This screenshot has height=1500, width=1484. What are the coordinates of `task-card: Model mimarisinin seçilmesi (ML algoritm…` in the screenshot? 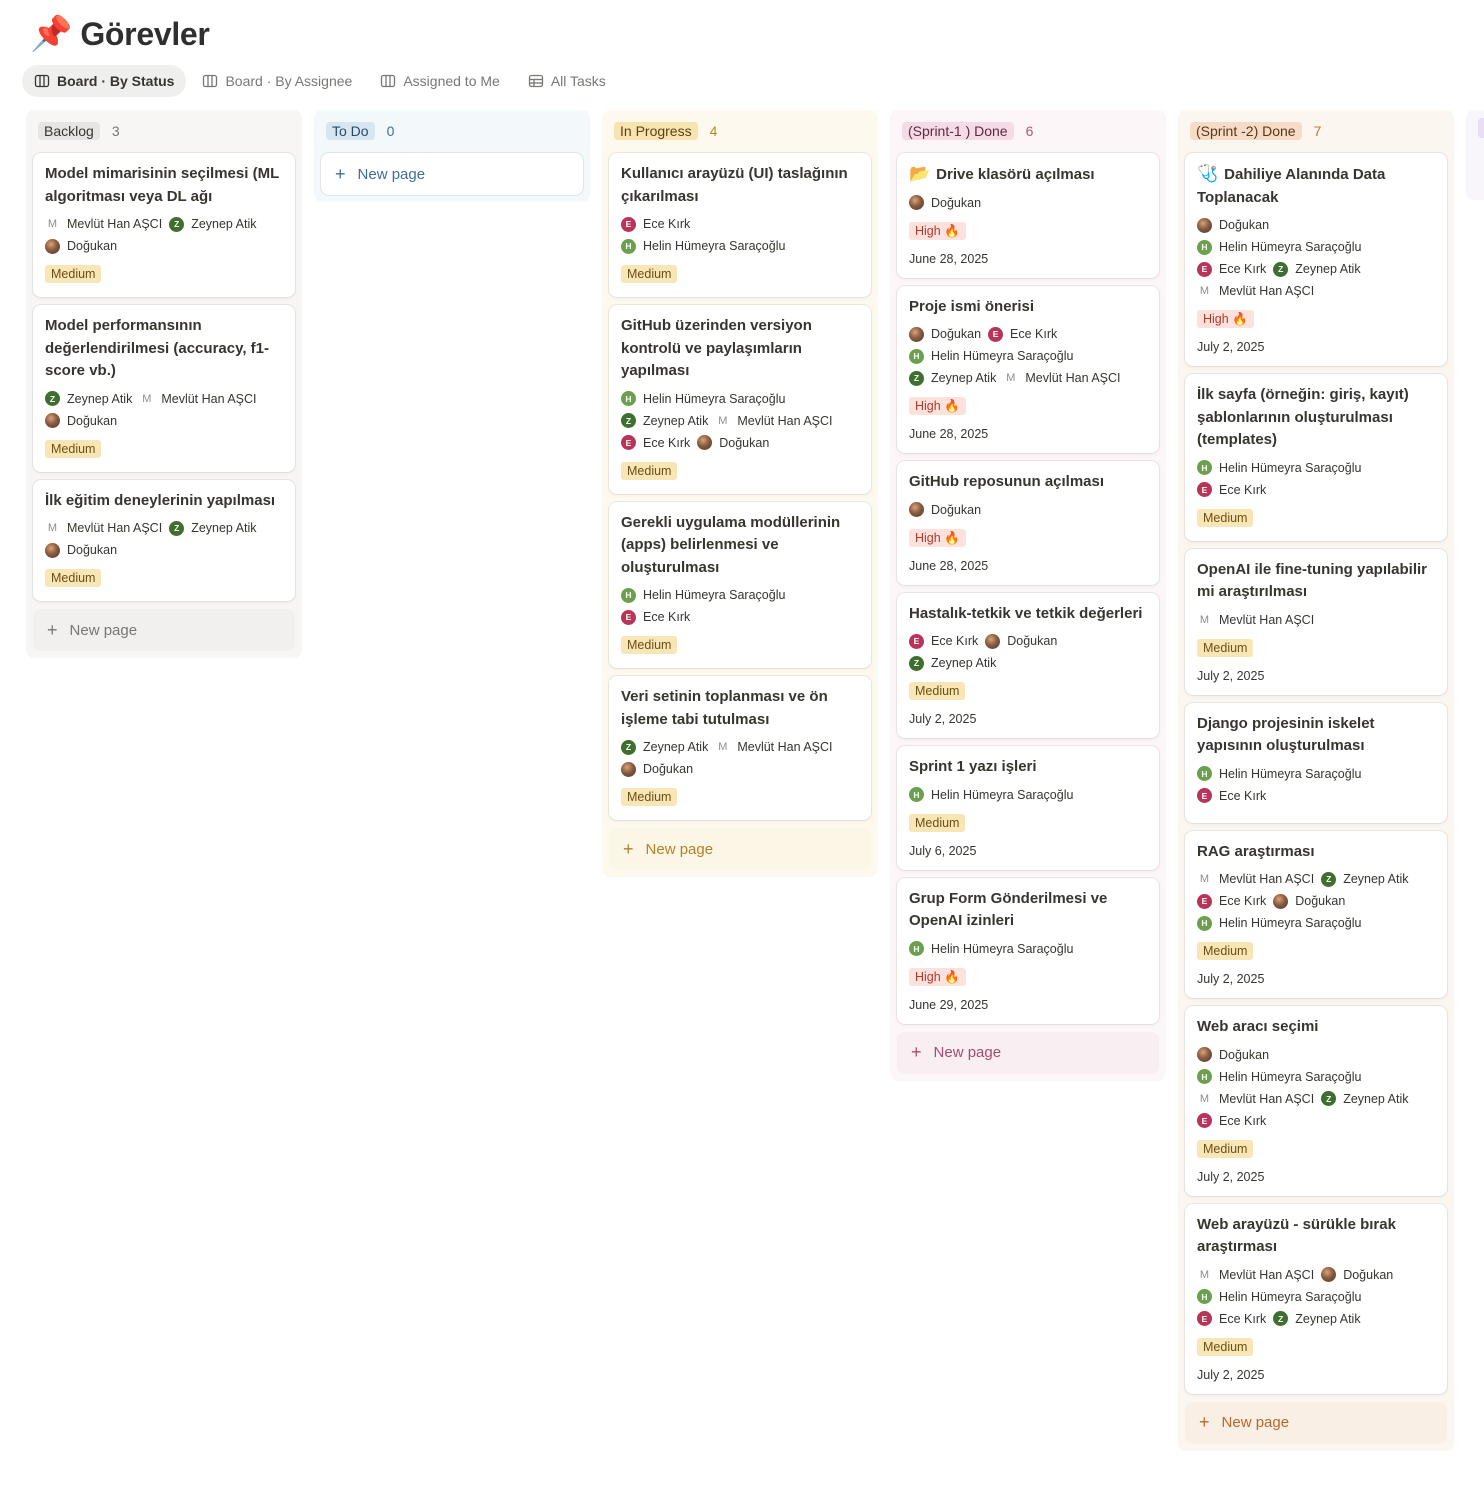 It's located at (164, 225).